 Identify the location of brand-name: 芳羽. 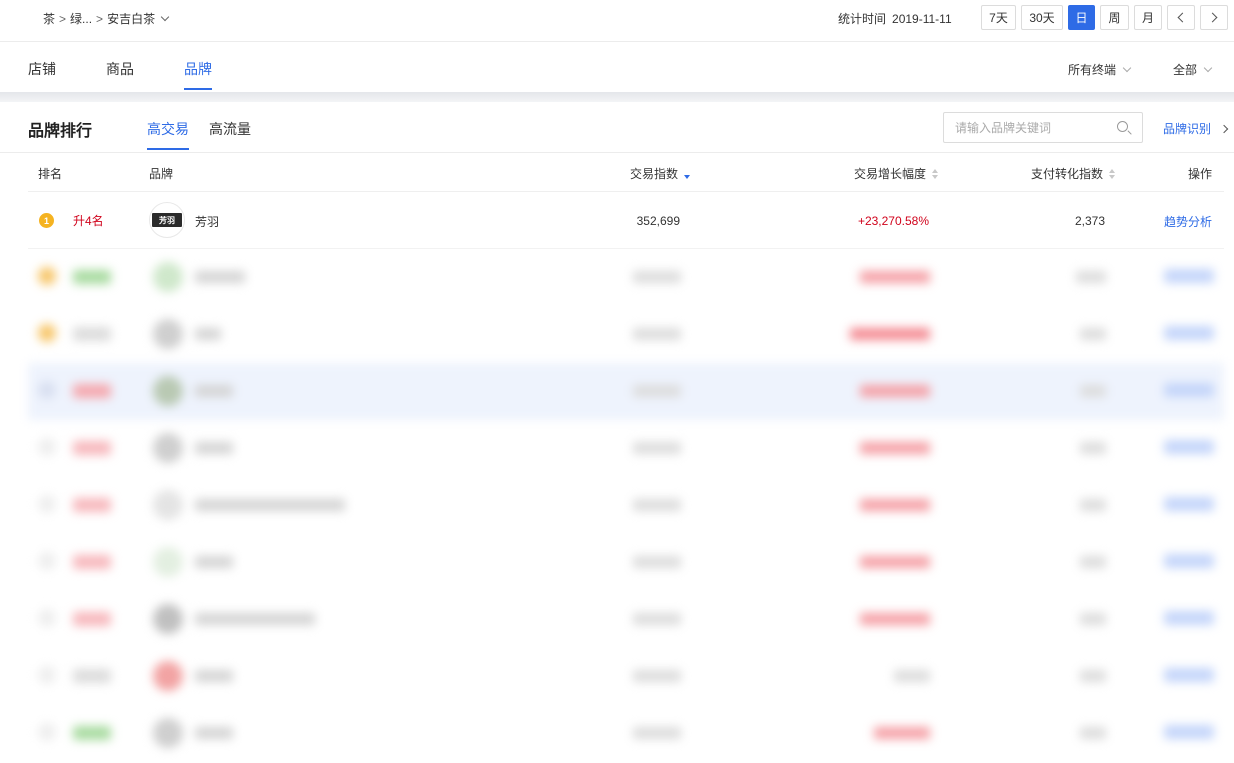
(207, 222).